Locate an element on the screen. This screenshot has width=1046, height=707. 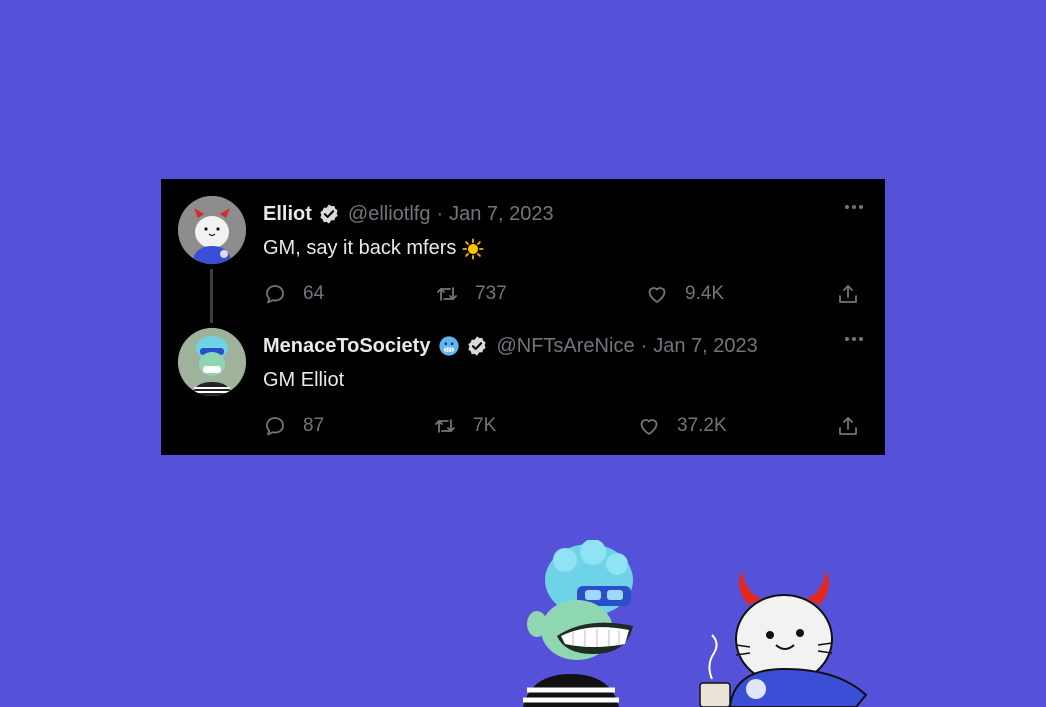
retweet-count: 7K is located at coordinates (485, 425).